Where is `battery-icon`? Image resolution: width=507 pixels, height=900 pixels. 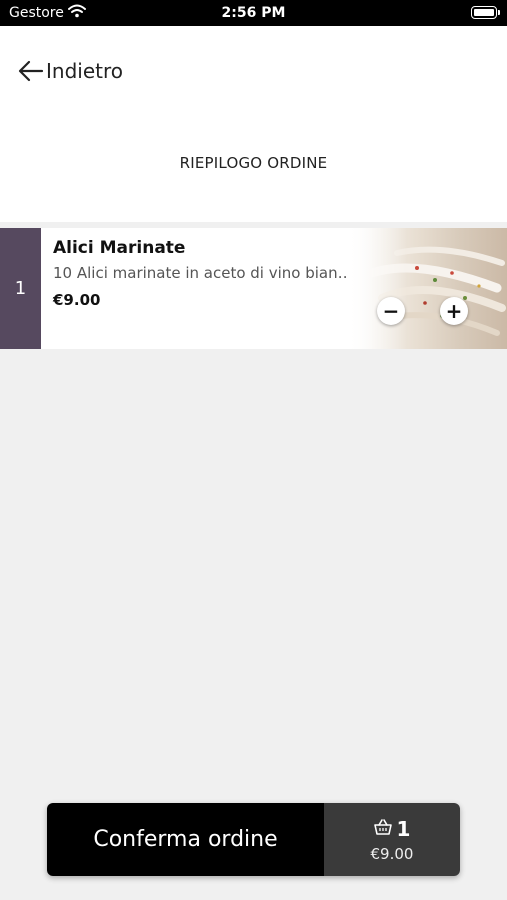
battery-icon is located at coordinates (485, 12).